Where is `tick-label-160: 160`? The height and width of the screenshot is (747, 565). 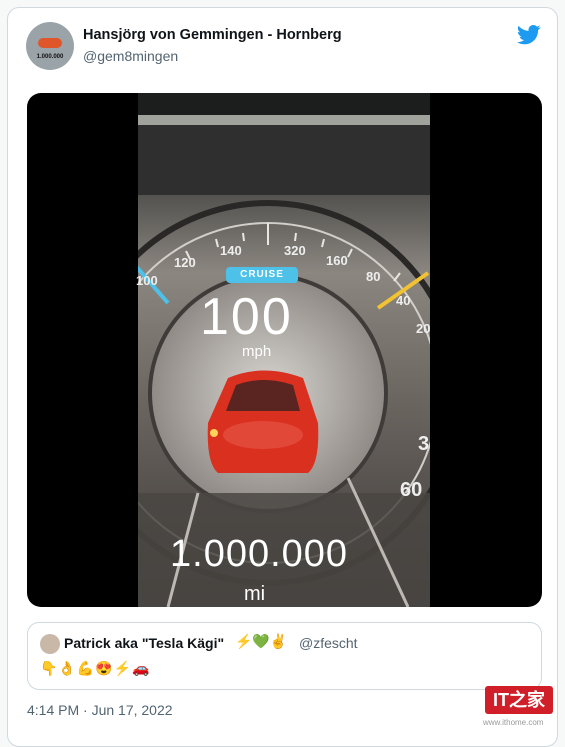 tick-label-160: 160 is located at coordinates (337, 260).